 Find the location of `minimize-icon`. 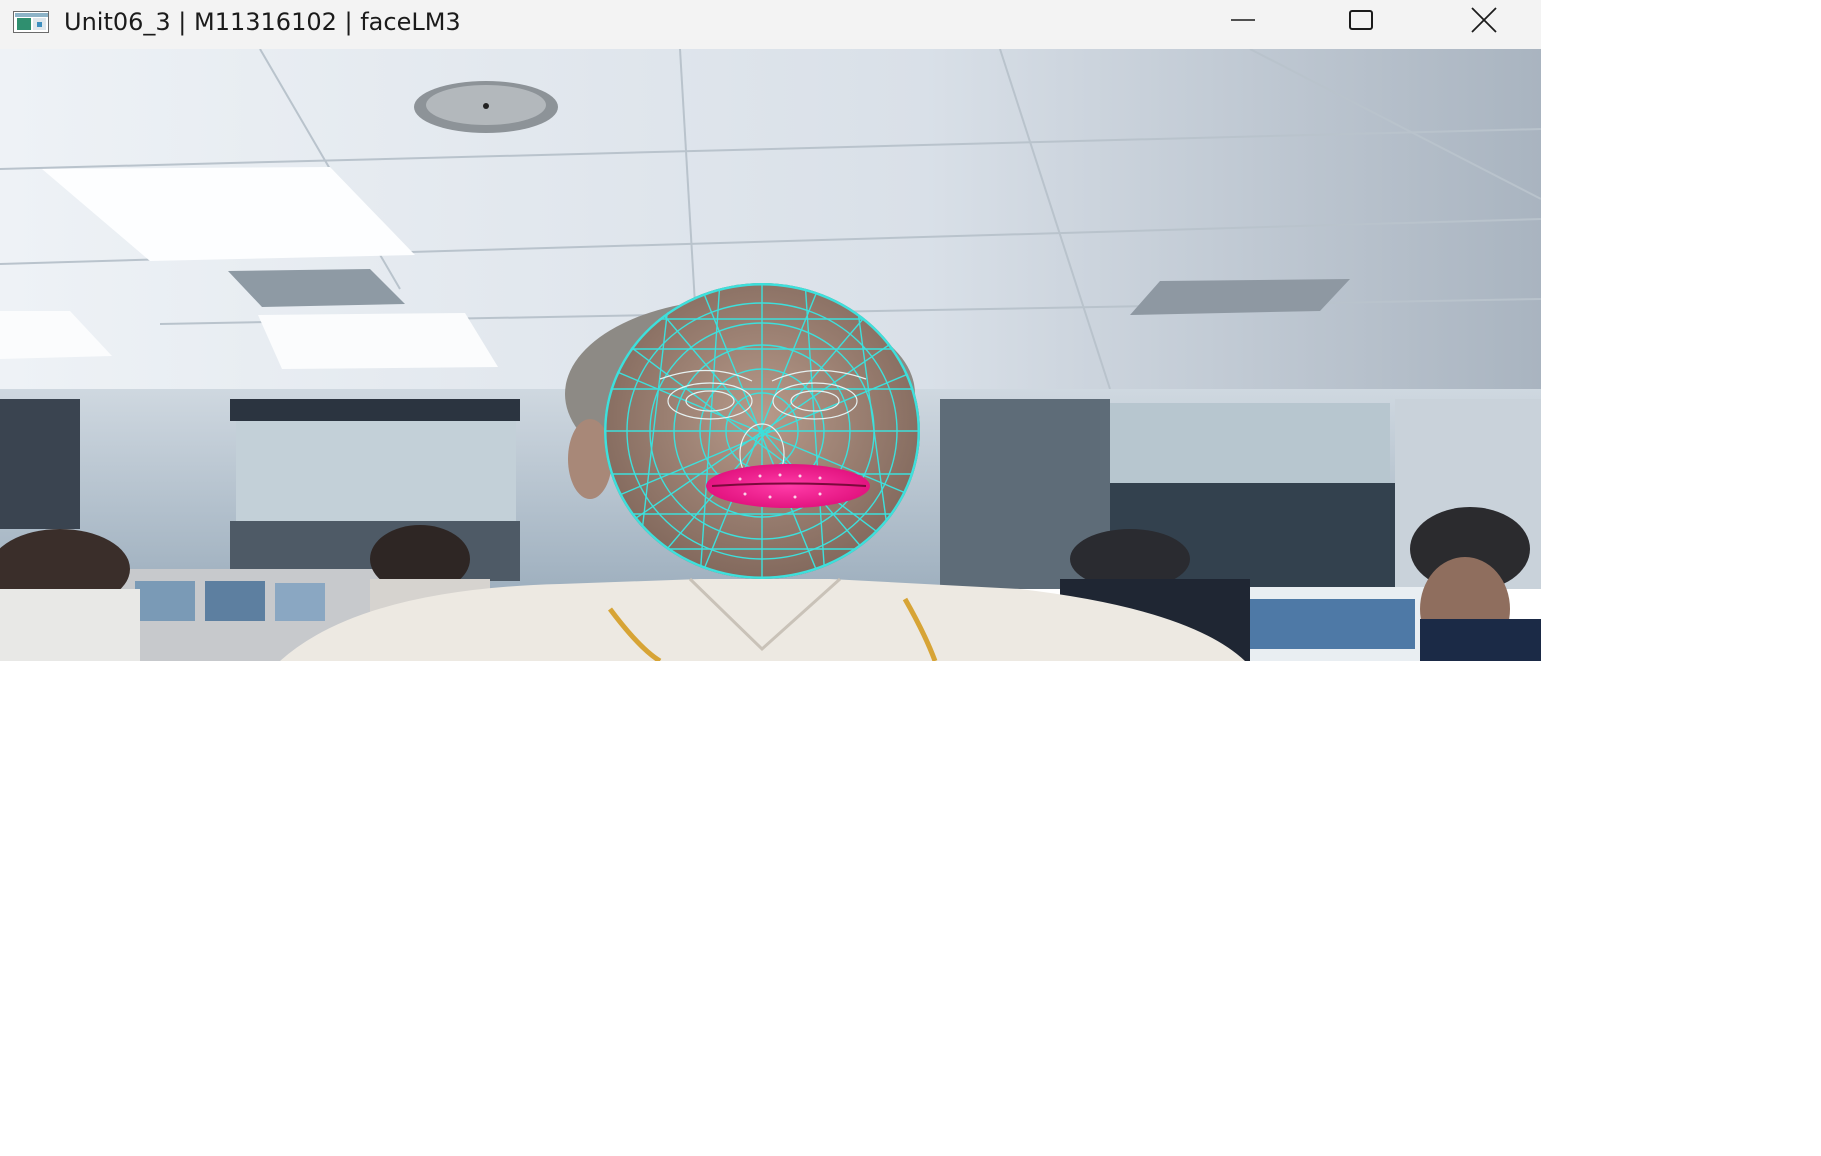

minimize-icon is located at coordinates (1243, 22).